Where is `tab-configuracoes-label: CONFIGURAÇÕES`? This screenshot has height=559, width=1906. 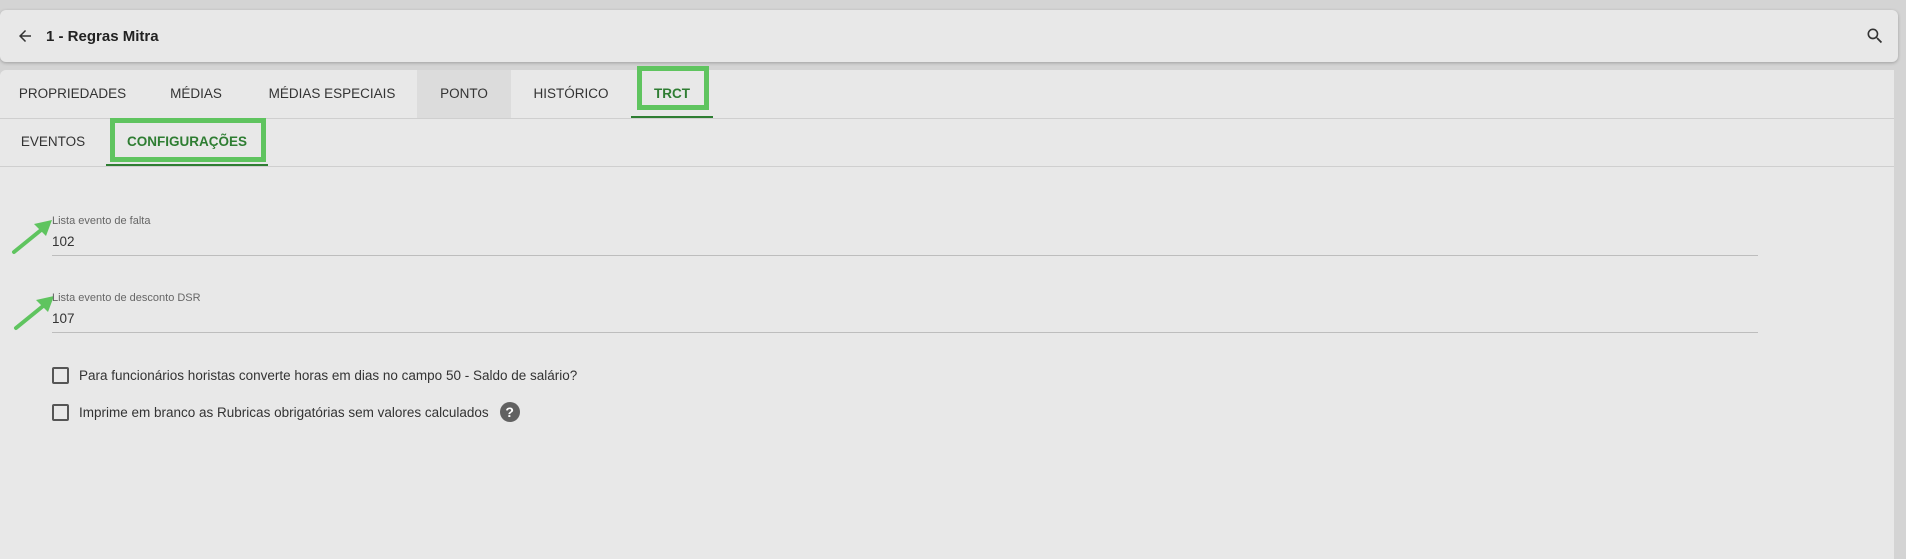
tab-configuracoes-label: CONFIGURAÇÕES is located at coordinates (186, 141).